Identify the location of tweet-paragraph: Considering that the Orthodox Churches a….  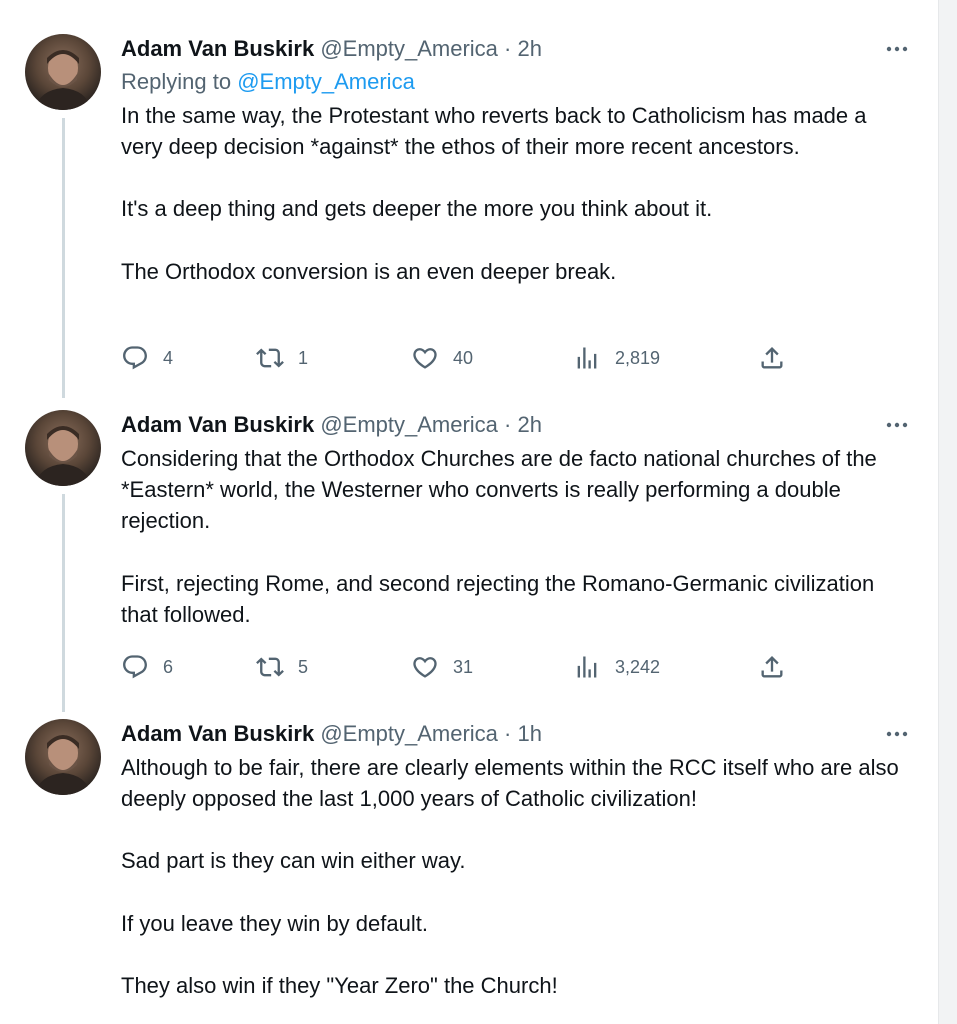
(499, 490).